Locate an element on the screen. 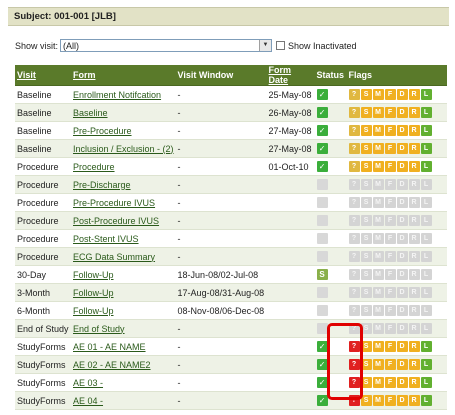 The height and width of the screenshot is (415, 455). form-link: AE 04 - is located at coordinates (88, 401).